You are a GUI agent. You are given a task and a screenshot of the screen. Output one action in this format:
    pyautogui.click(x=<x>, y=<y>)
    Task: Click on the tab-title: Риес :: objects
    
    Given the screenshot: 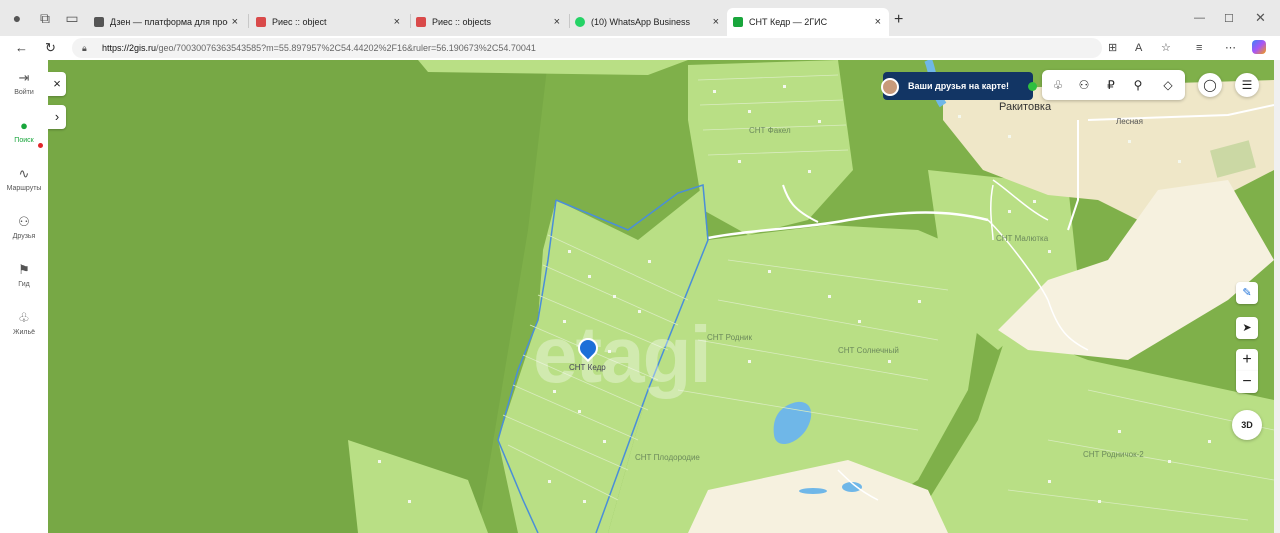 What is the action you would take?
    pyautogui.click(x=462, y=22)
    